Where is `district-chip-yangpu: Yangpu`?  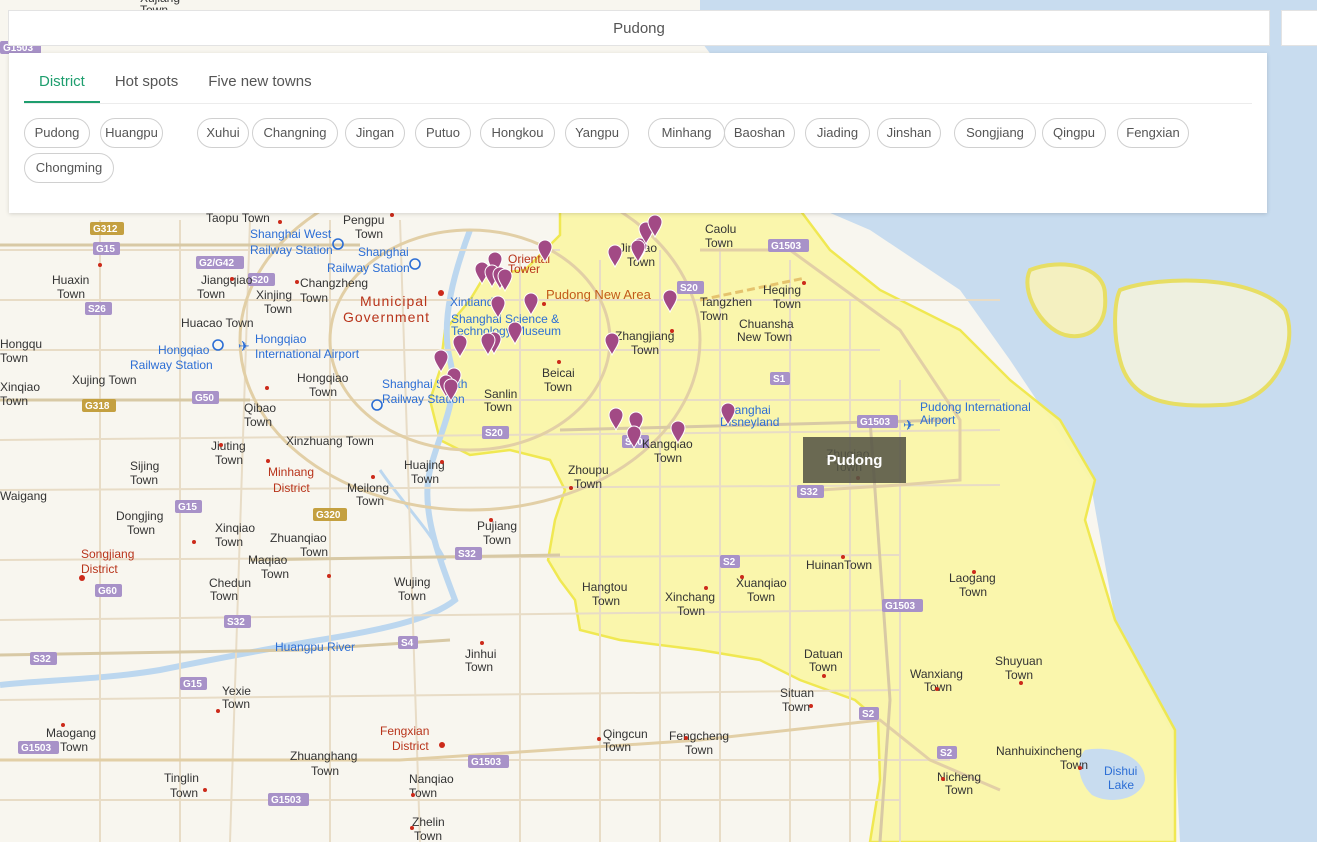 district-chip-yangpu: Yangpu is located at coordinates (597, 133).